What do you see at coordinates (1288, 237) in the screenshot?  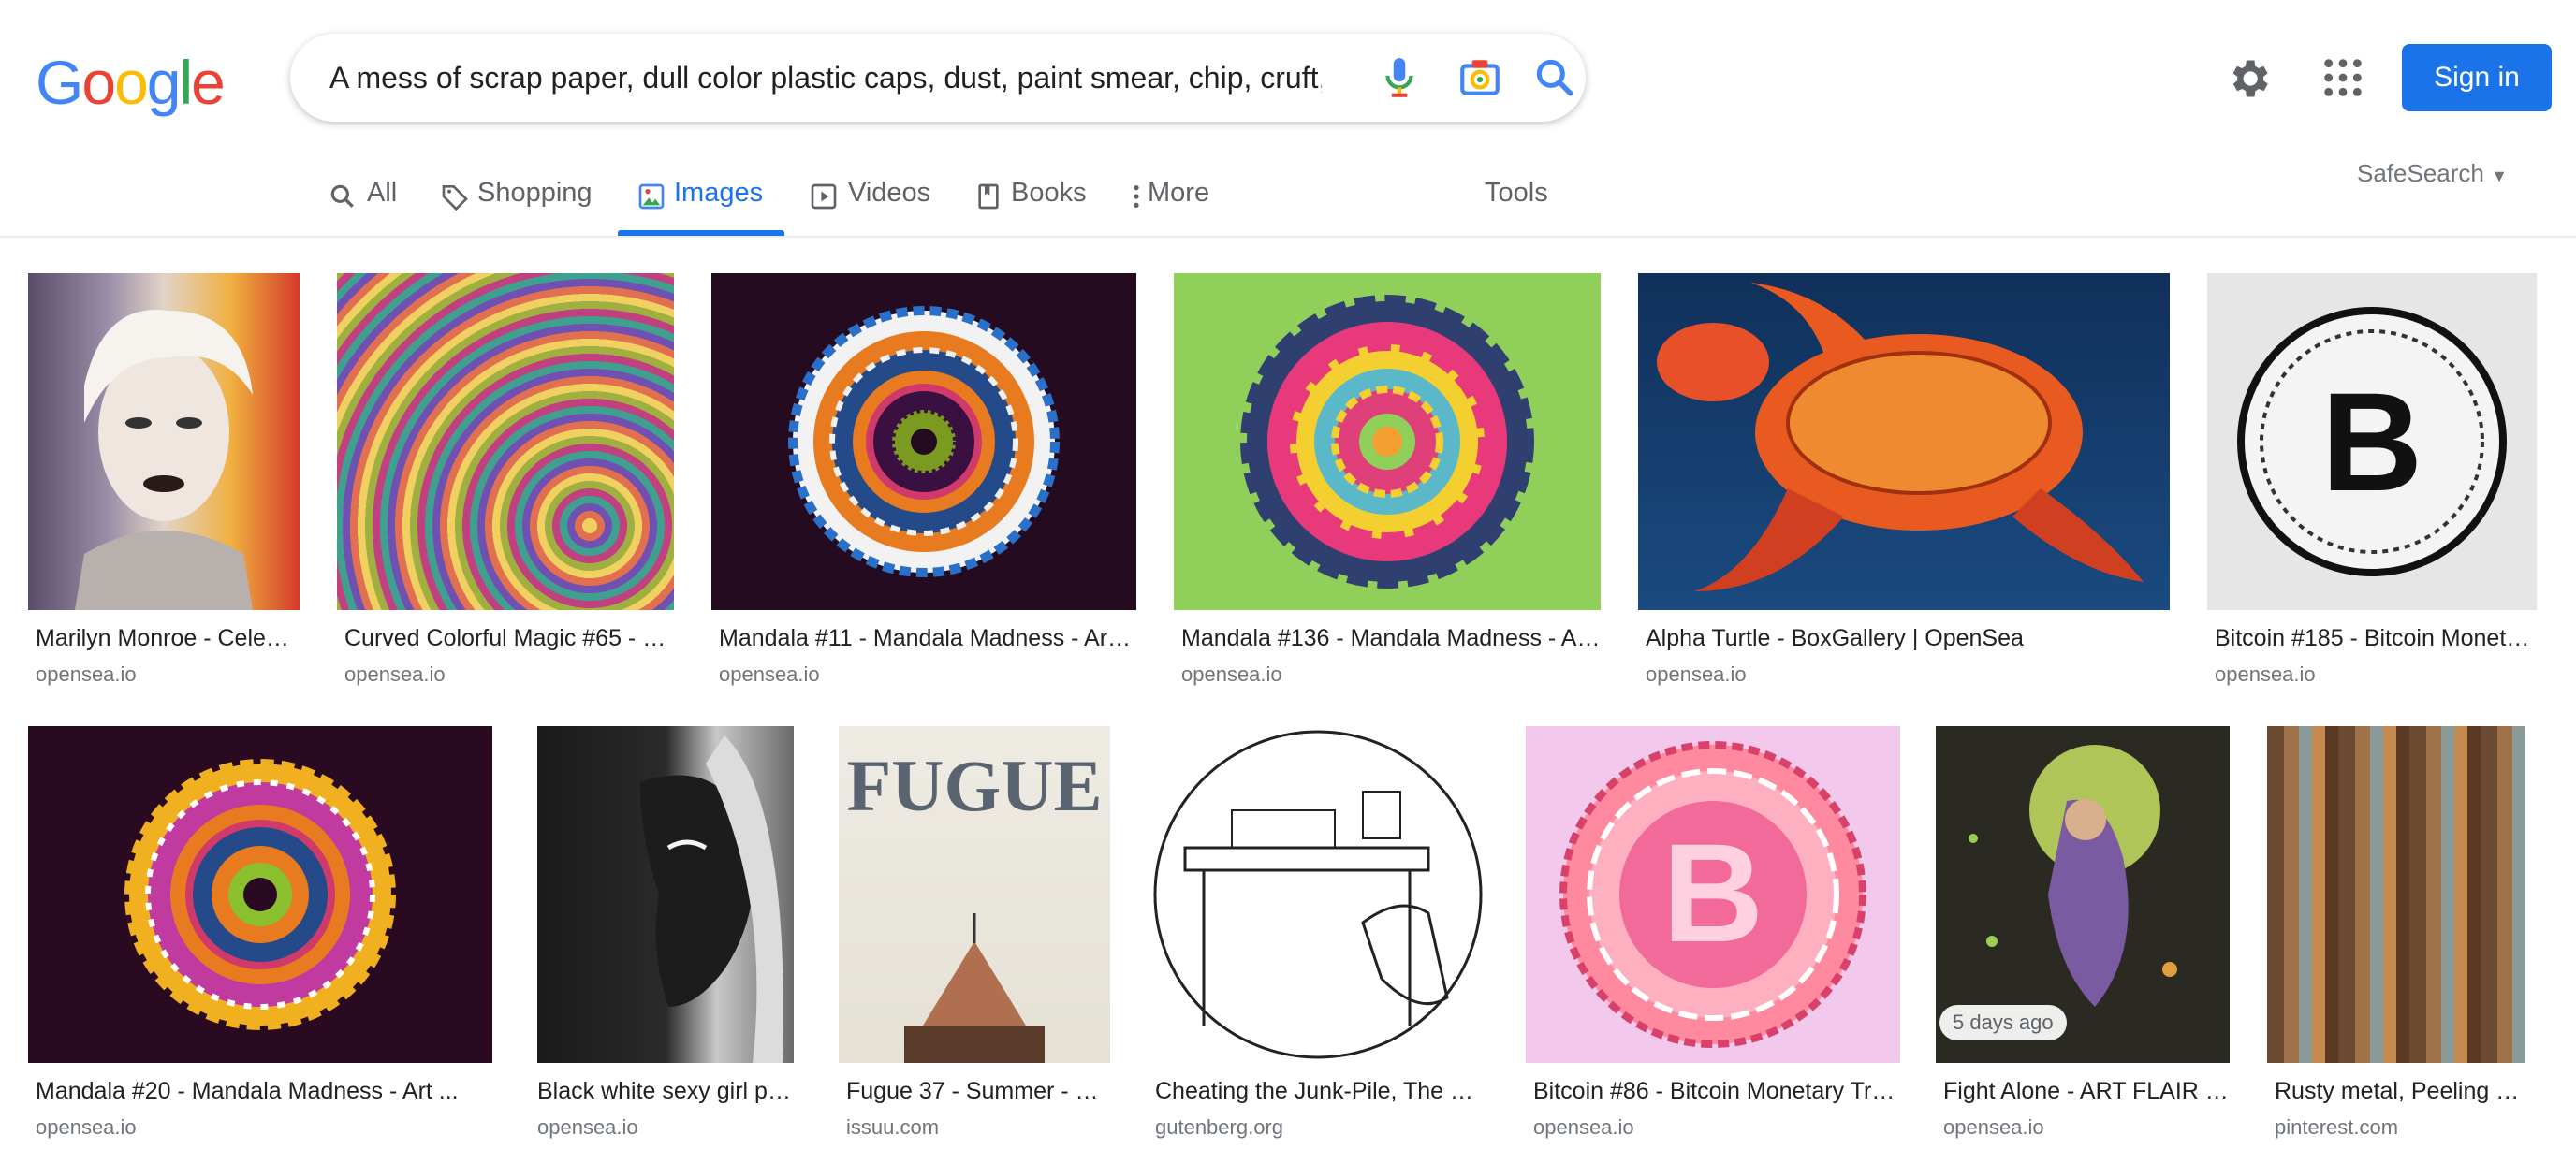 I see `header-divider` at bounding box center [1288, 237].